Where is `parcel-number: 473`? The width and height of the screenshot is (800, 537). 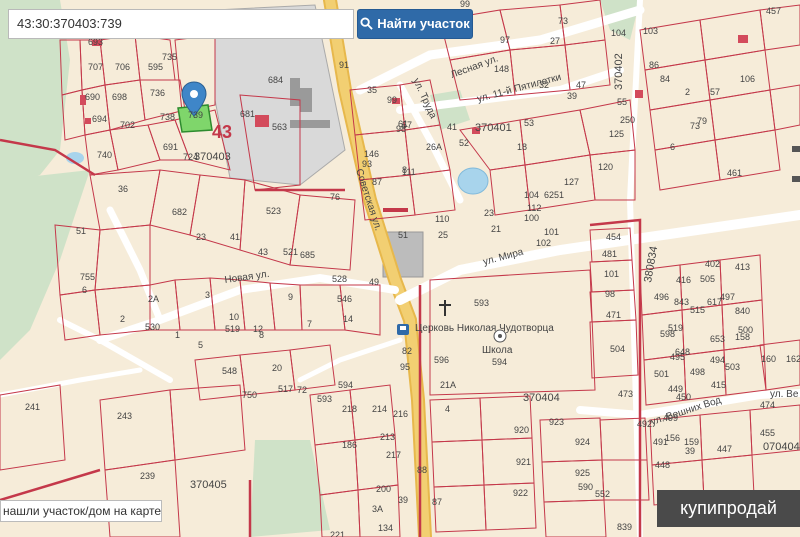
parcel-number: 473 is located at coordinates (625, 394).